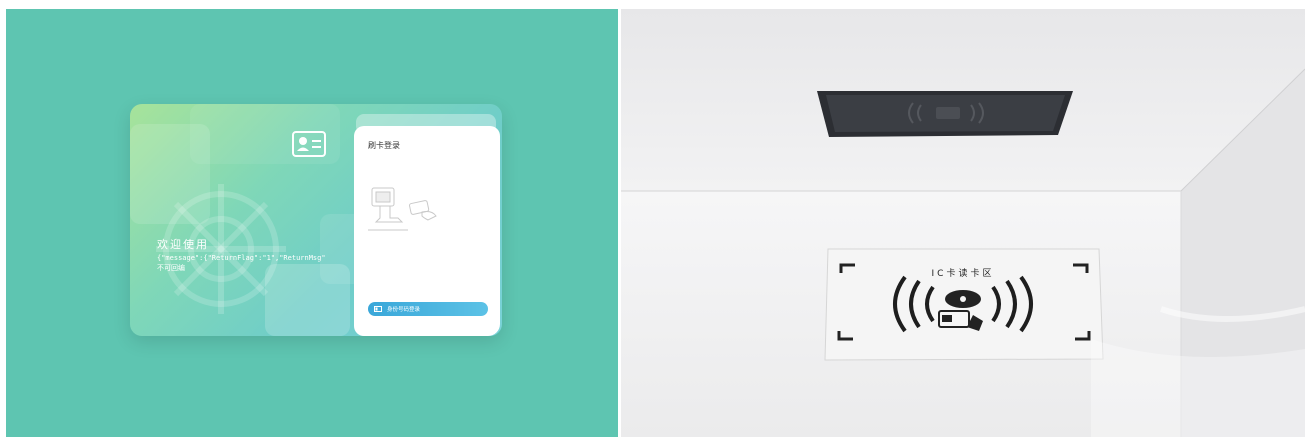  I want to click on id-number-login-button: 身份号码登录, so click(428, 309).